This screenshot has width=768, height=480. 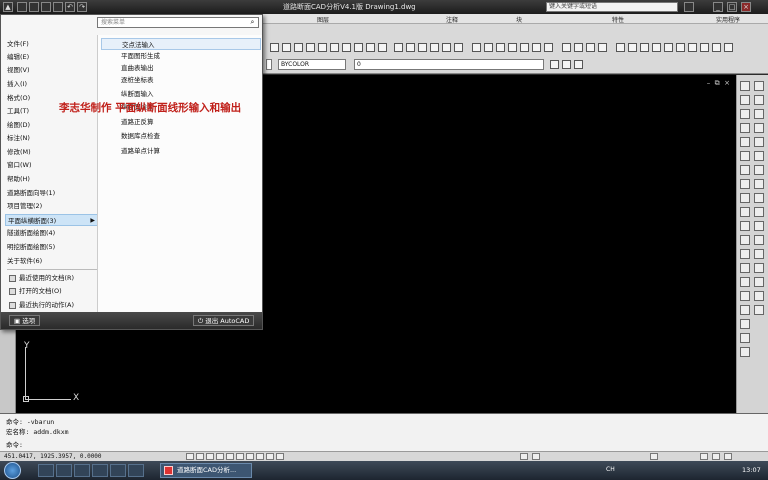 What do you see at coordinates (620, 47) in the screenshot?
I see `calculator-icon` at bounding box center [620, 47].